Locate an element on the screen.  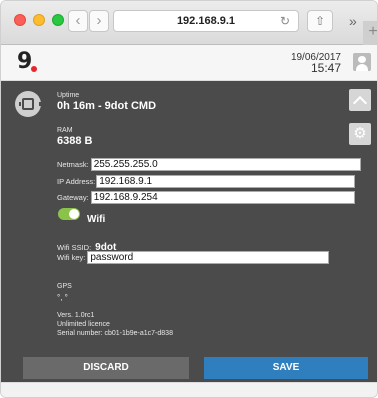
reload-icon: ↻ is located at coordinates (285, 21).